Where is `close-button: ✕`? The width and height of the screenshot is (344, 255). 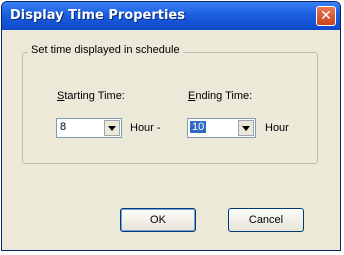 close-button: ✕ is located at coordinates (326, 16).